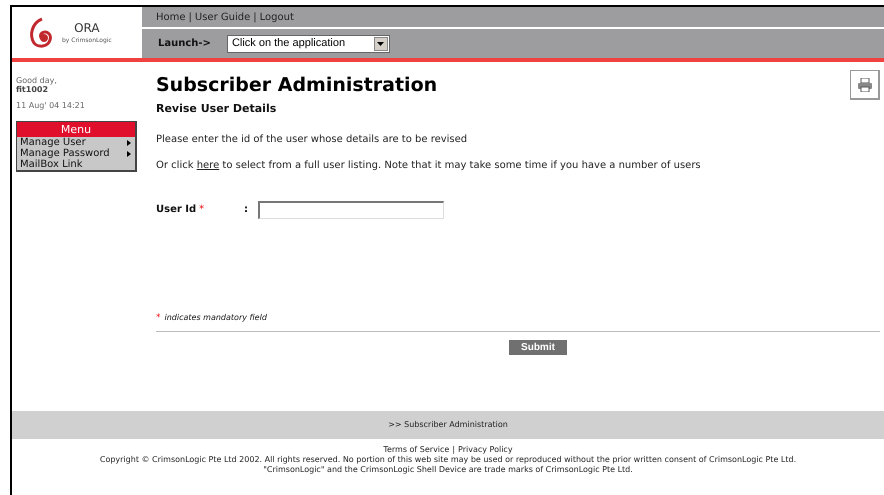  I want to click on submit-button: Submit, so click(538, 347).